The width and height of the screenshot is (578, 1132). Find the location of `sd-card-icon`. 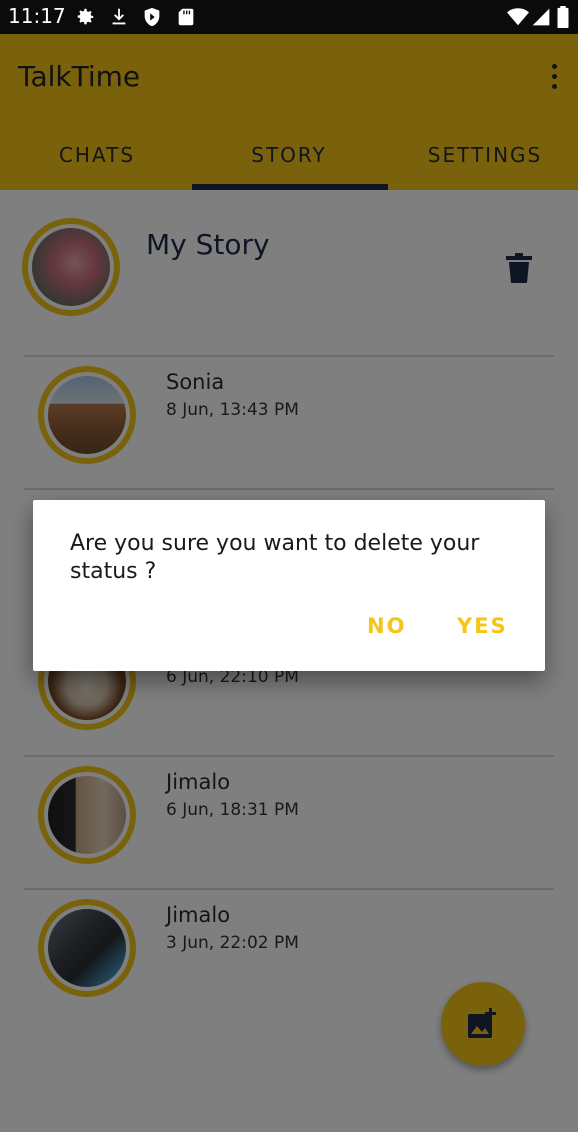

sd-card-icon is located at coordinates (186, 17).